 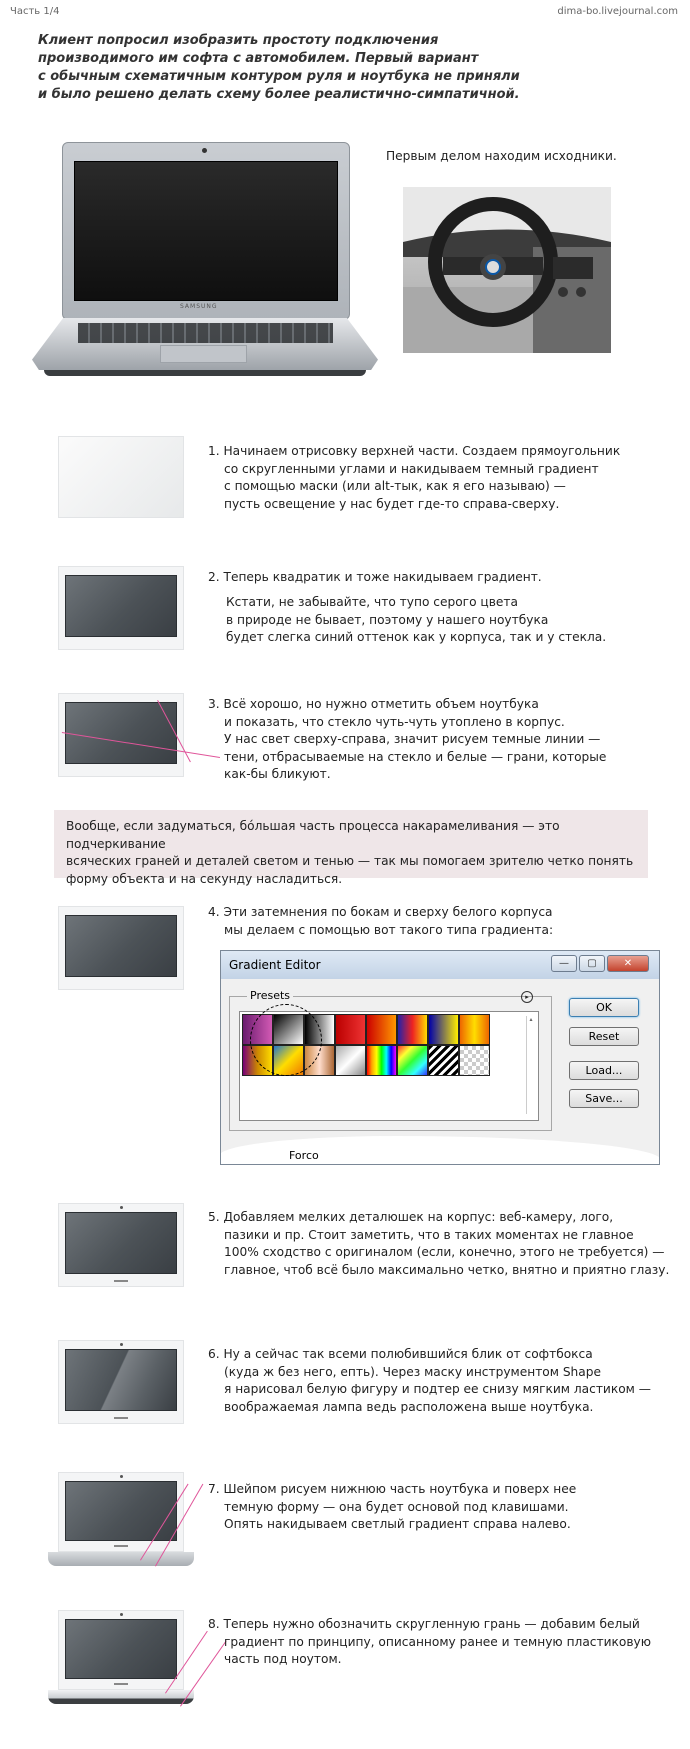 I want to click on step4-preview, so click(x=121, y=948).